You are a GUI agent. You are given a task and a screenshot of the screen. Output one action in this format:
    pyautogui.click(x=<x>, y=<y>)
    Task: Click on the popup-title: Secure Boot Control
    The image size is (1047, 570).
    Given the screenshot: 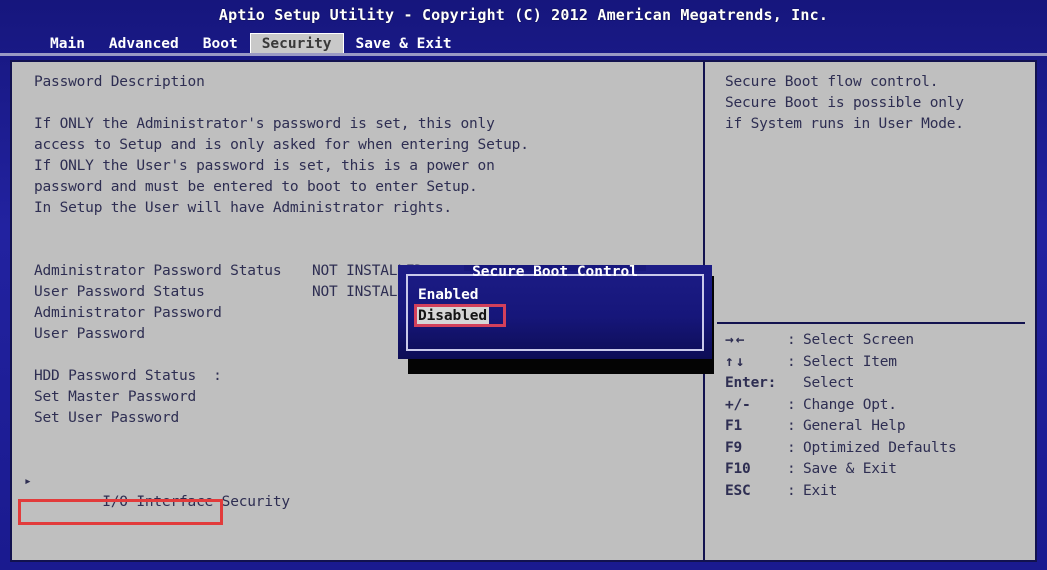 What is the action you would take?
    pyautogui.click(x=555, y=272)
    